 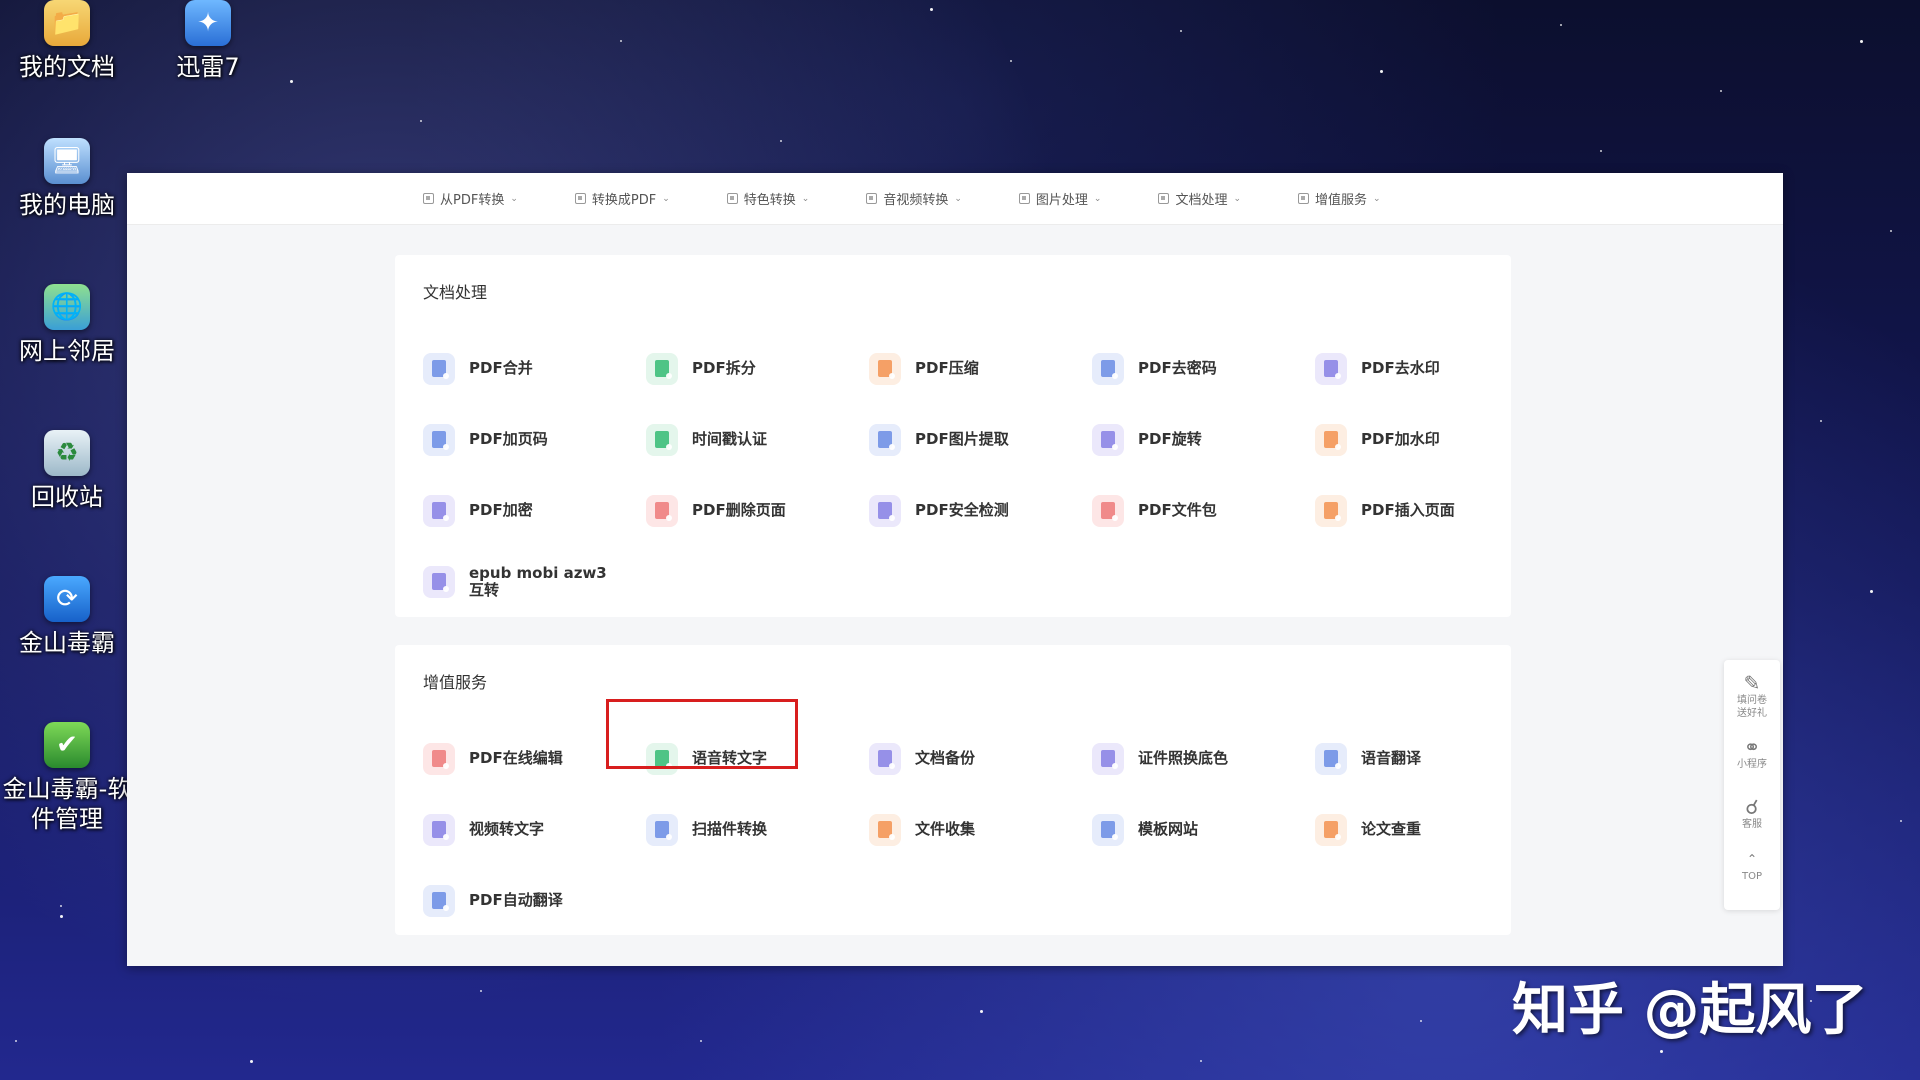 I want to click on tool-item: PDF合并, so click(x=534, y=368).